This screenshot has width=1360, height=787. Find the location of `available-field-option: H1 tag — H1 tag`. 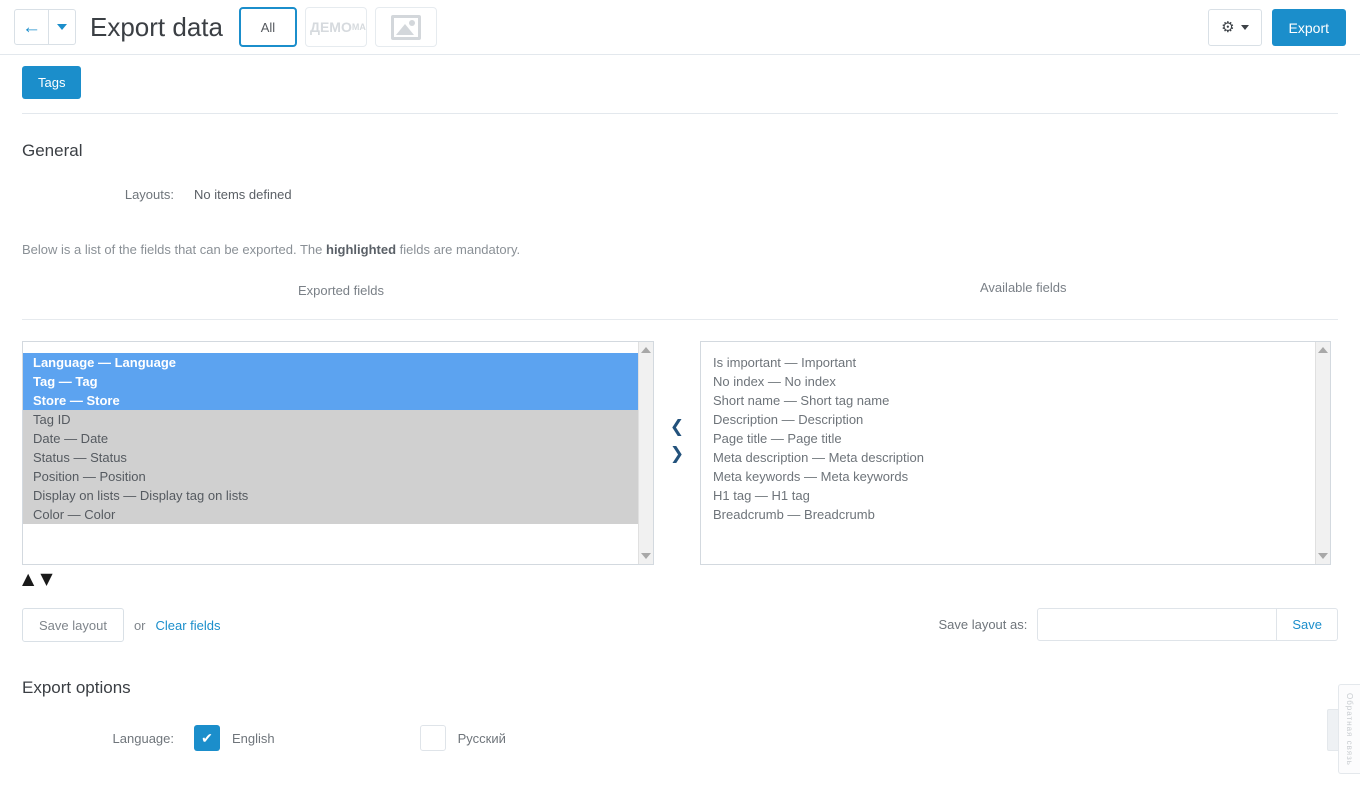

available-field-option: H1 tag — H1 tag is located at coordinates (1008, 495).